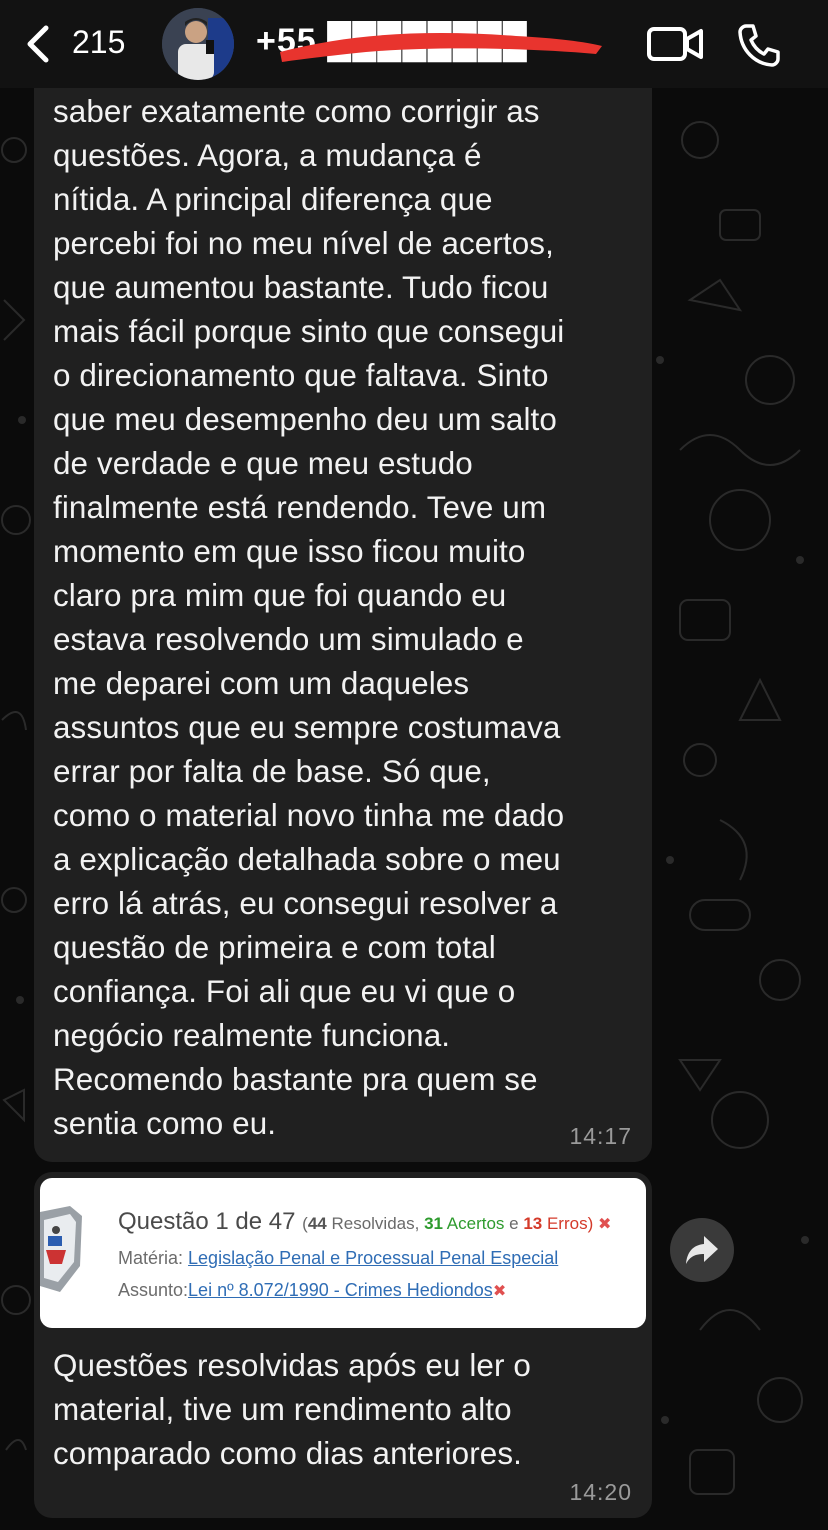 Image resolution: width=828 pixels, height=1530 pixels. I want to click on question-title: Questão 1 de 47, so click(207, 1221).